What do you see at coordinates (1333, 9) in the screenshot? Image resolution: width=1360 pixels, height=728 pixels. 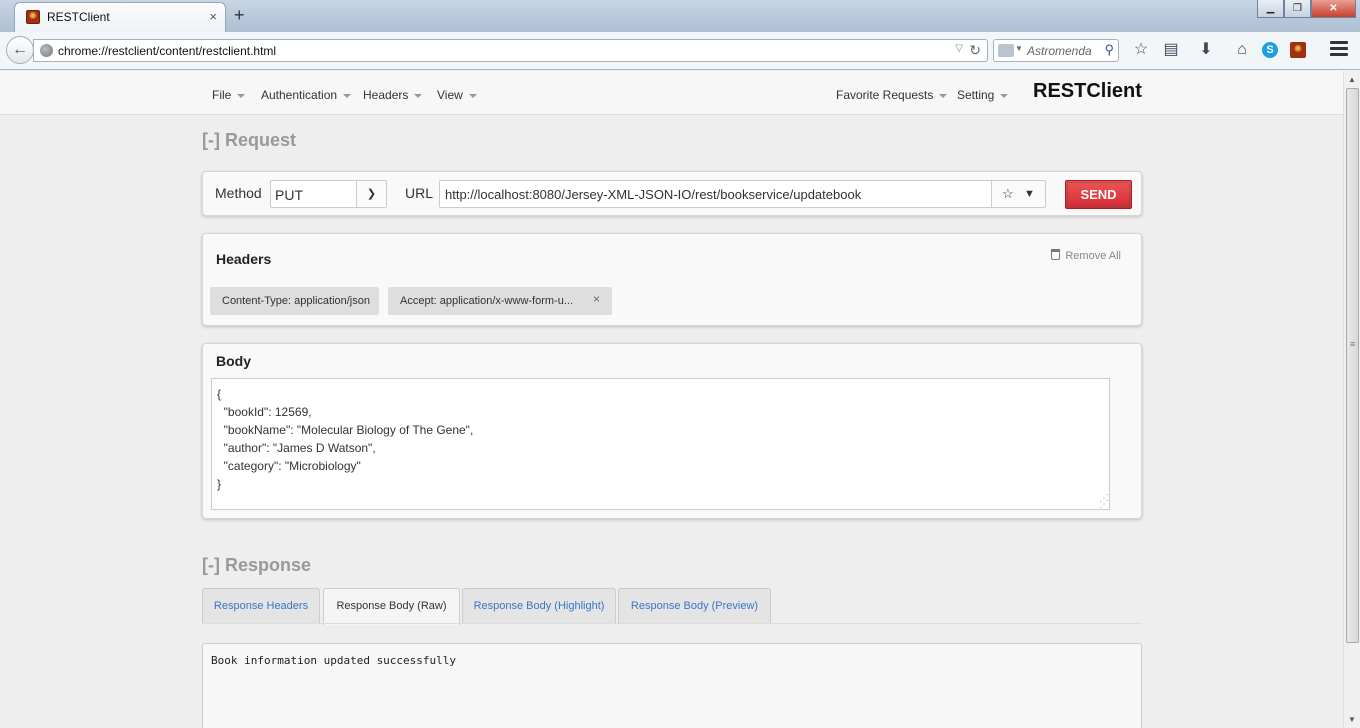 I see `close-window-button: ✕` at bounding box center [1333, 9].